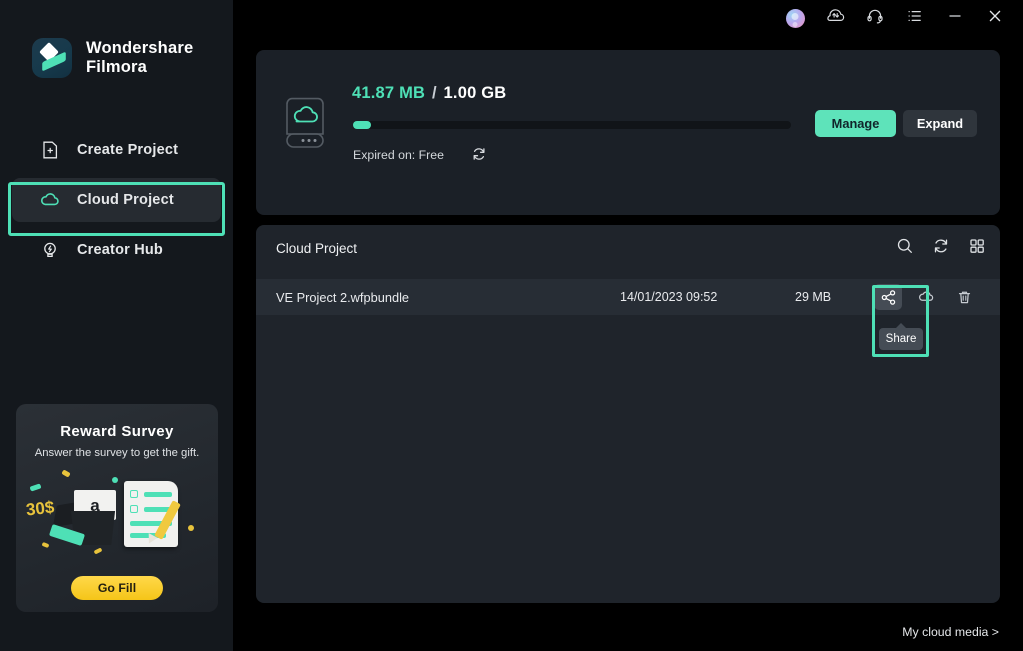 This screenshot has width=1023, height=651. What do you see at coordinates (628, 18) in the screenshot?
I see `window-titlebar` at bounding box center [628, 18].